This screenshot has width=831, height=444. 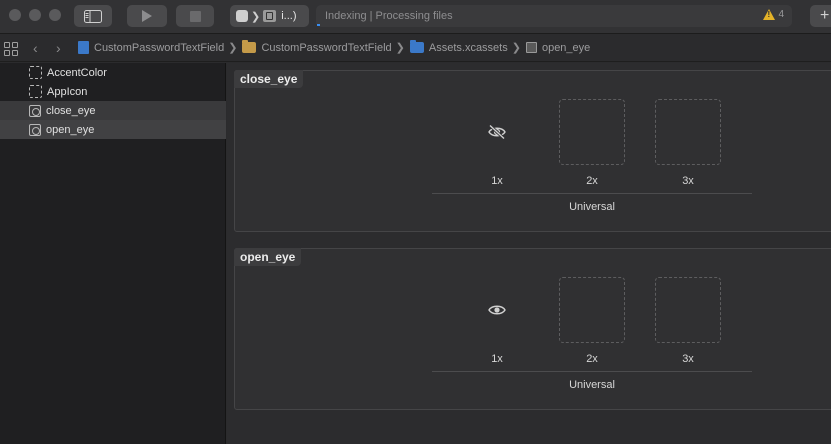 I want to click on scheme-icon, so click(x=242, y=16).